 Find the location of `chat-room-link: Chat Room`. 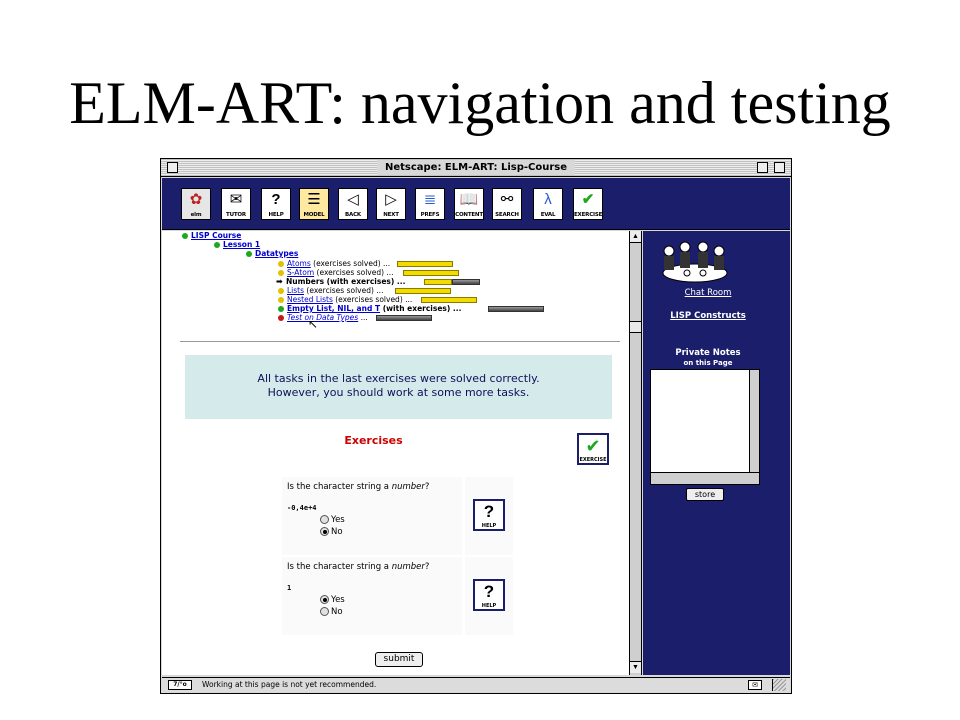

chat-room-link: Chat Room is located at coordinates (708, 293).